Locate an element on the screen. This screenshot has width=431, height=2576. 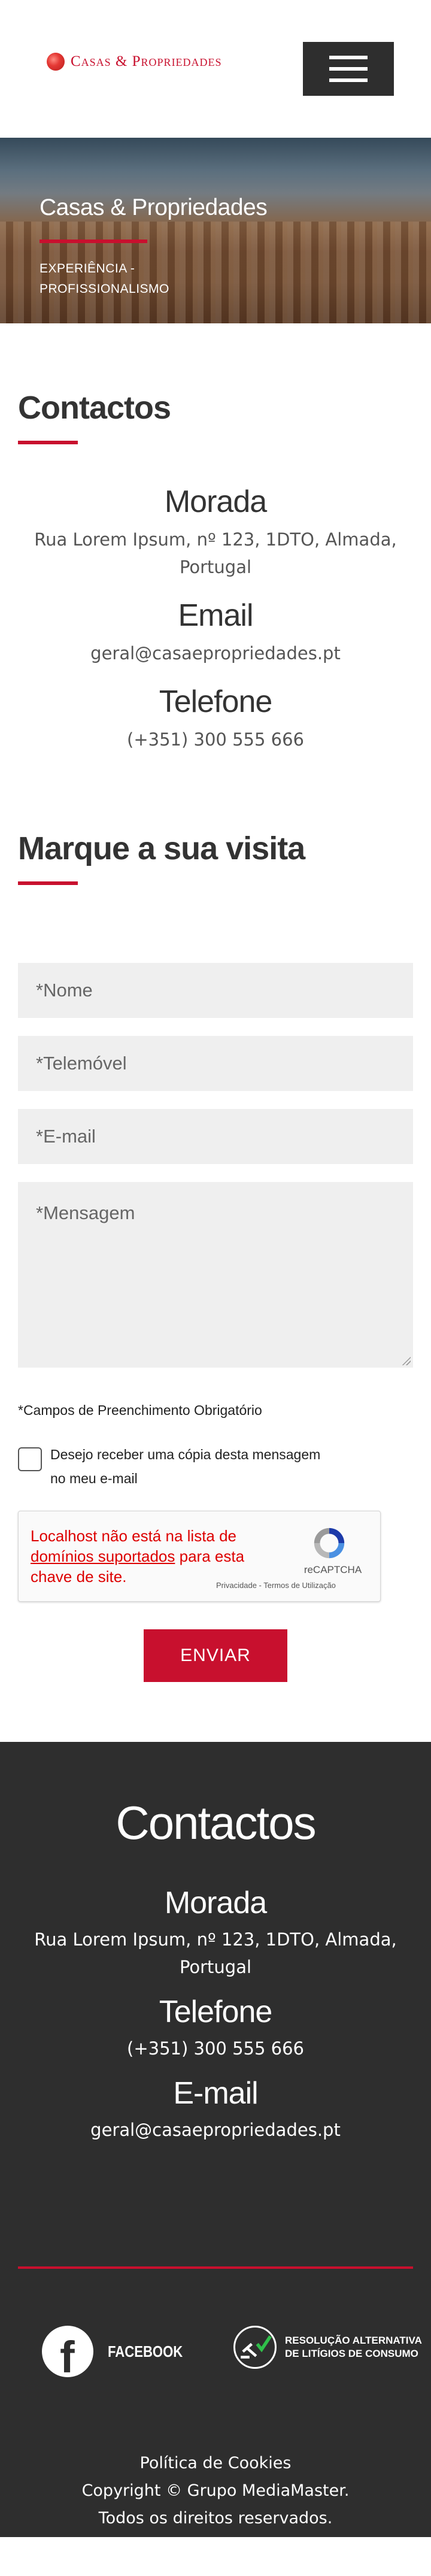
supported-domains-link: domínios suportados is located at coordinates (103, 1556).